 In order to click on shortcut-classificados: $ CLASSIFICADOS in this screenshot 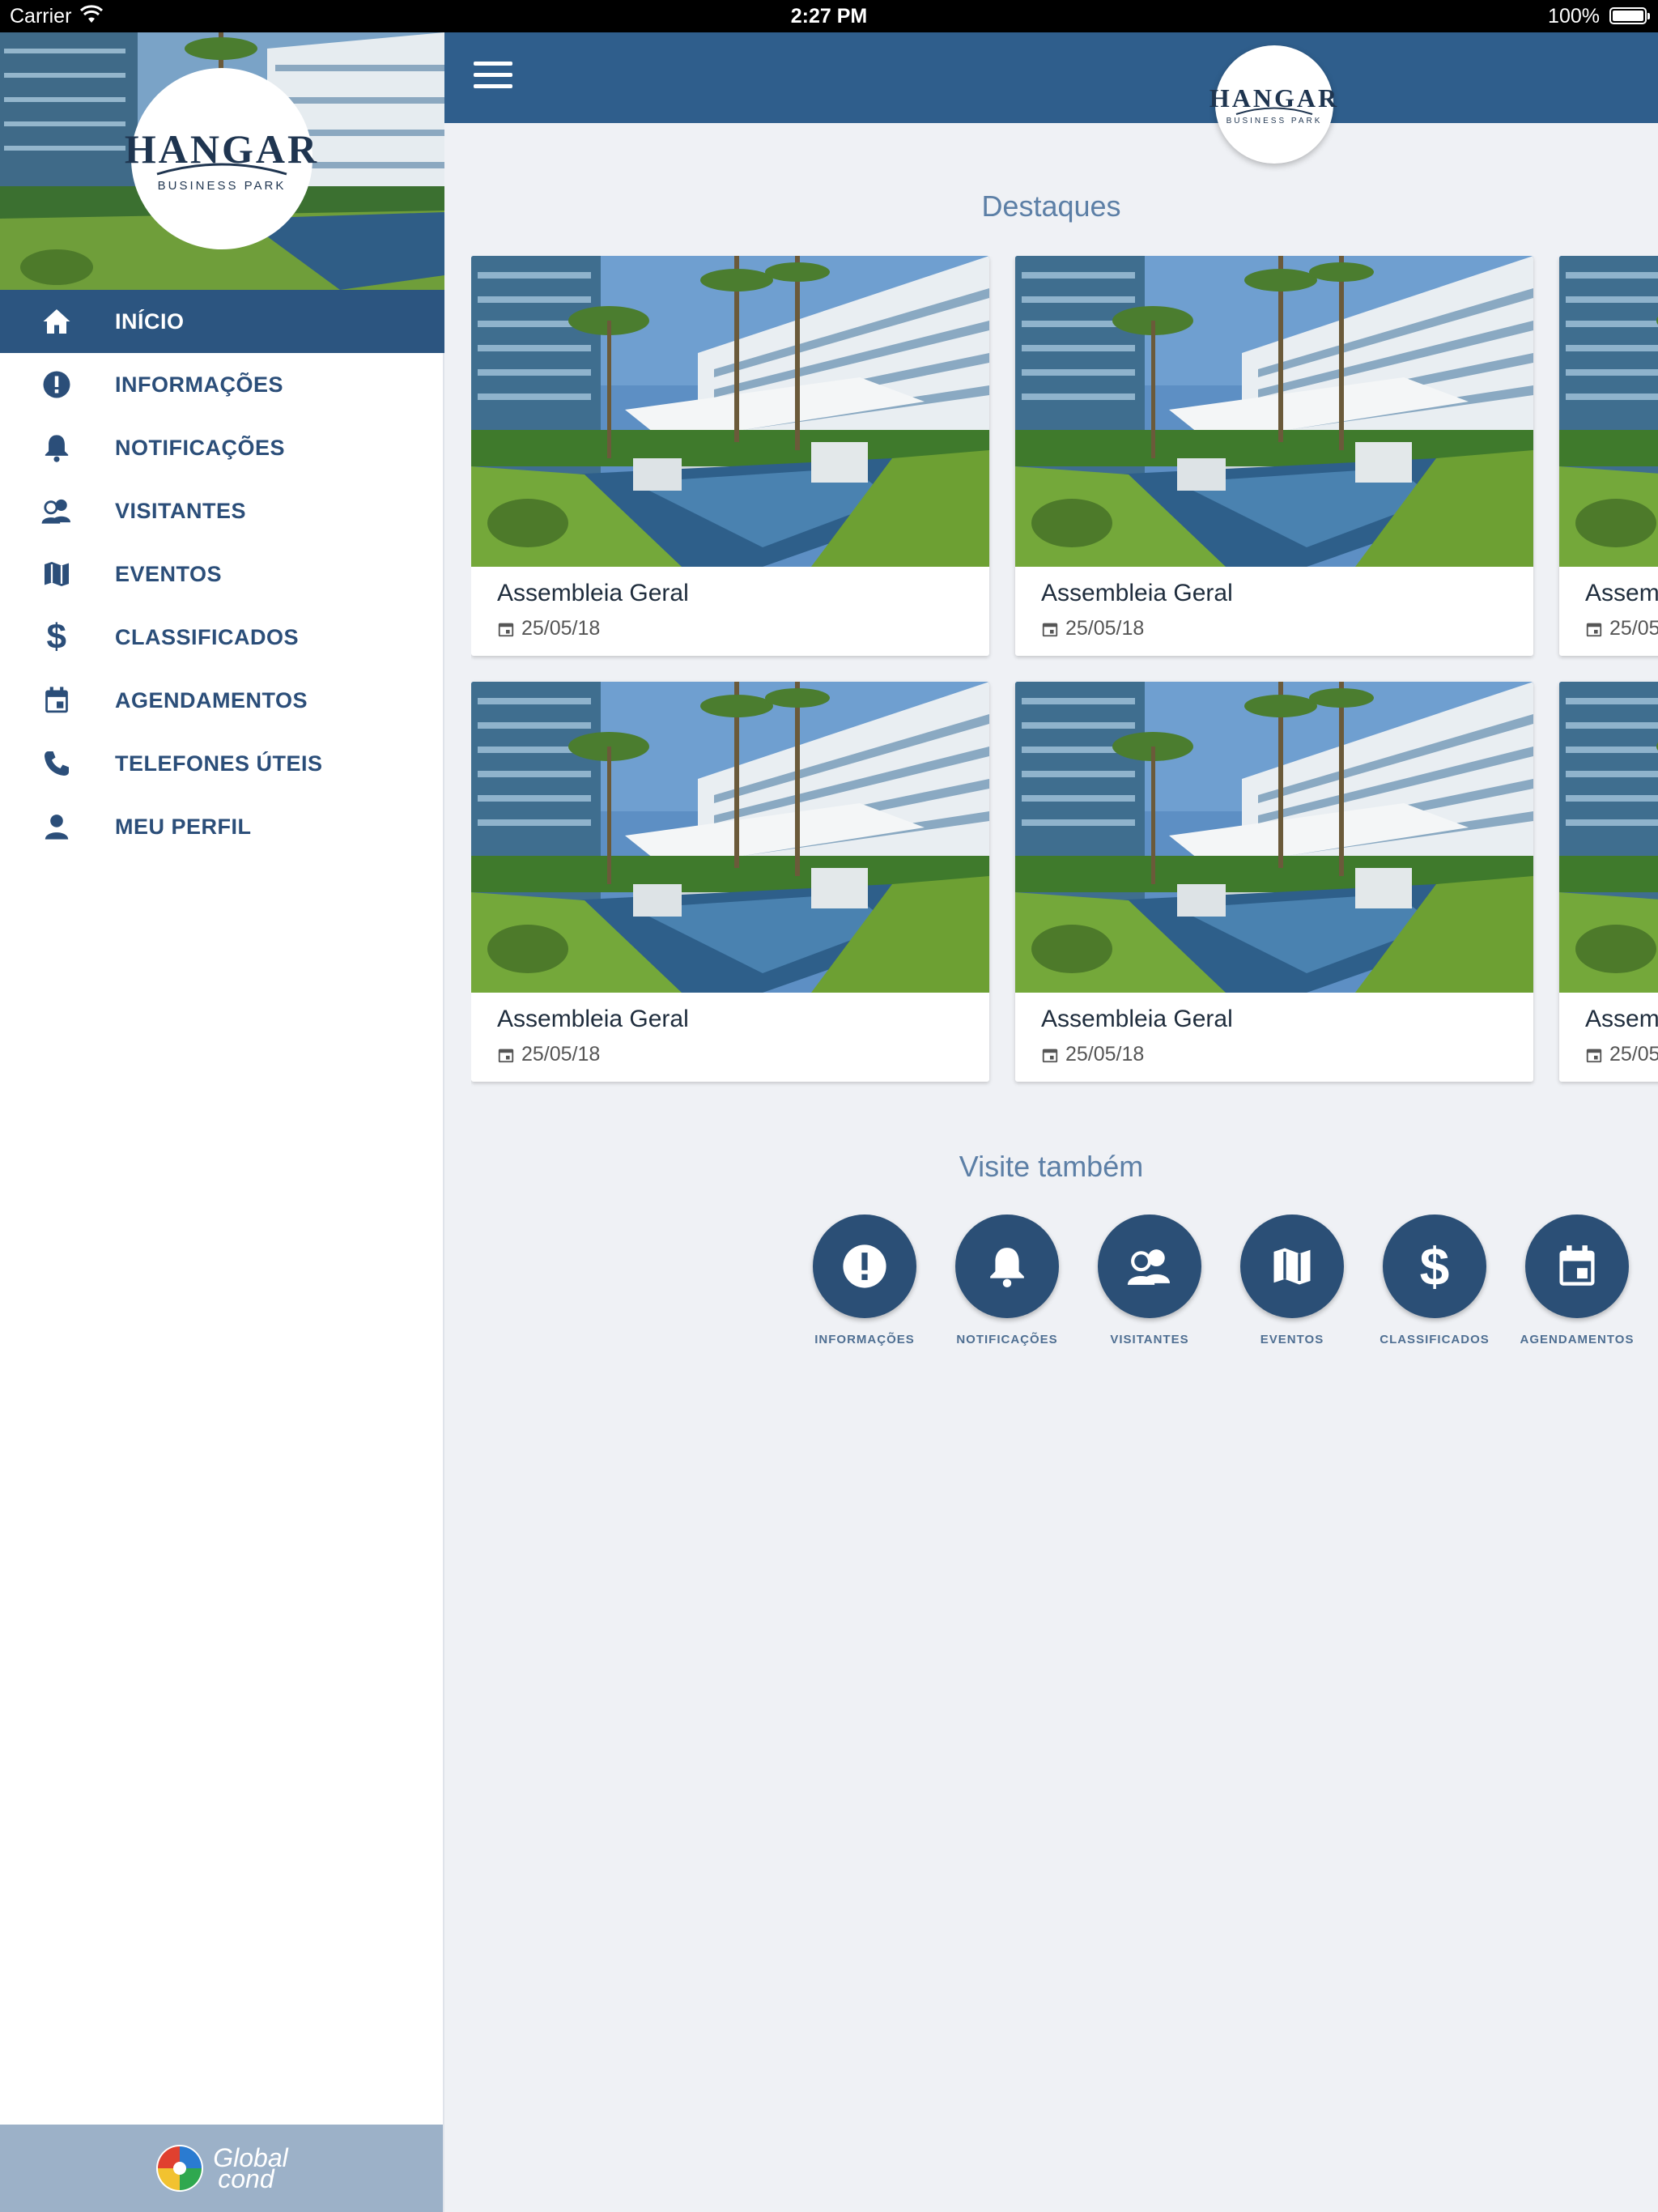, I will do `click(1434, 1280)`.